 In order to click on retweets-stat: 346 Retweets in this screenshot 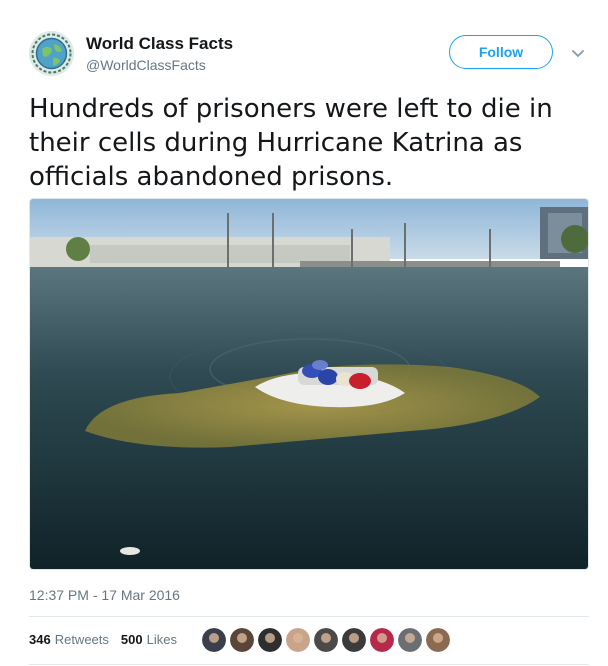, I will do `click(69, 639)`.